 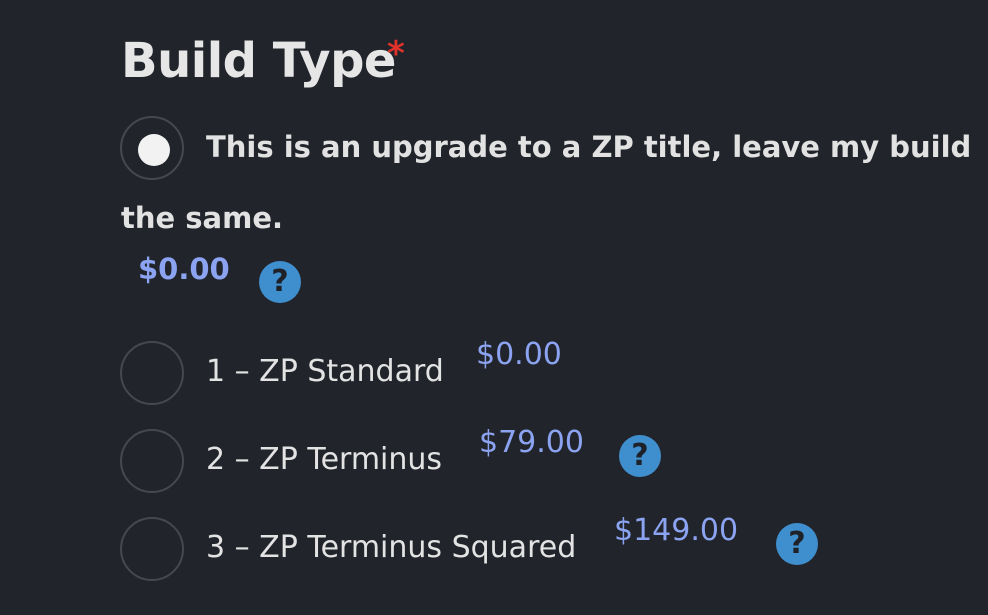 I want to click on radio-selected-dot, so click(x=154, y=150).